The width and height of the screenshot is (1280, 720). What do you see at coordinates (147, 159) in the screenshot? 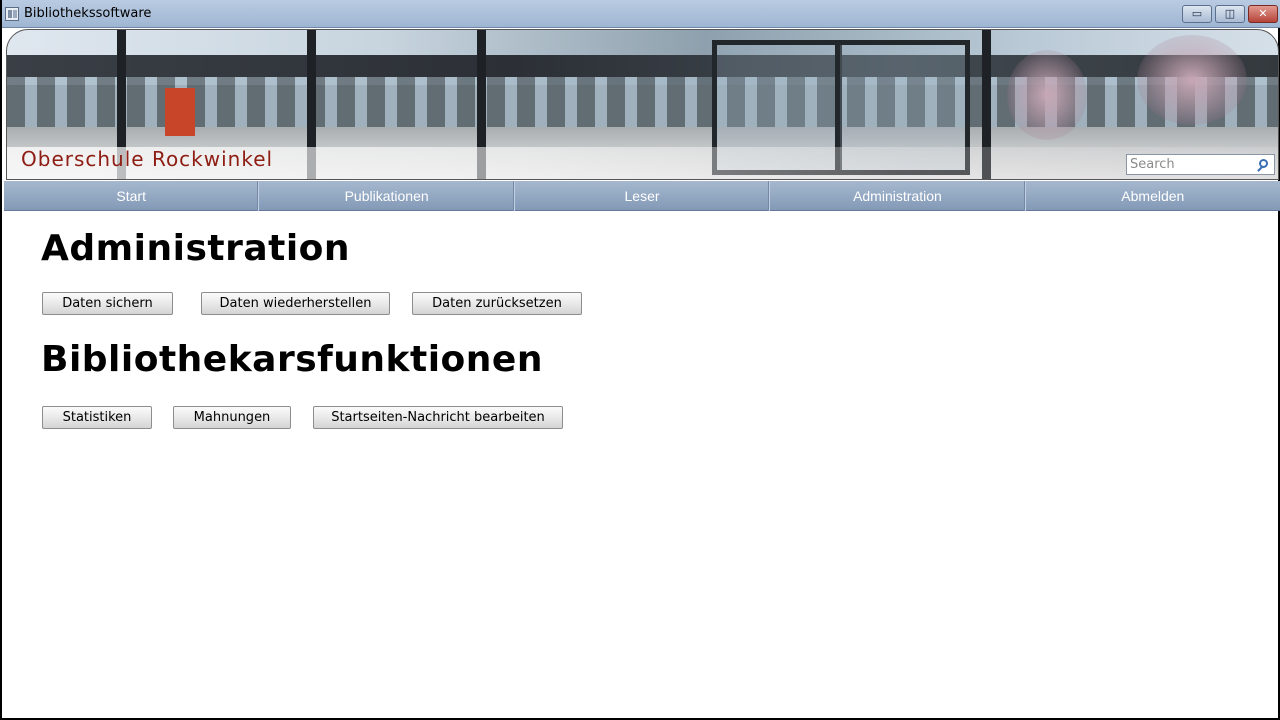
I see `school-name-logo: Oberschule Rockwinkel` at bounding box center [147, 159].